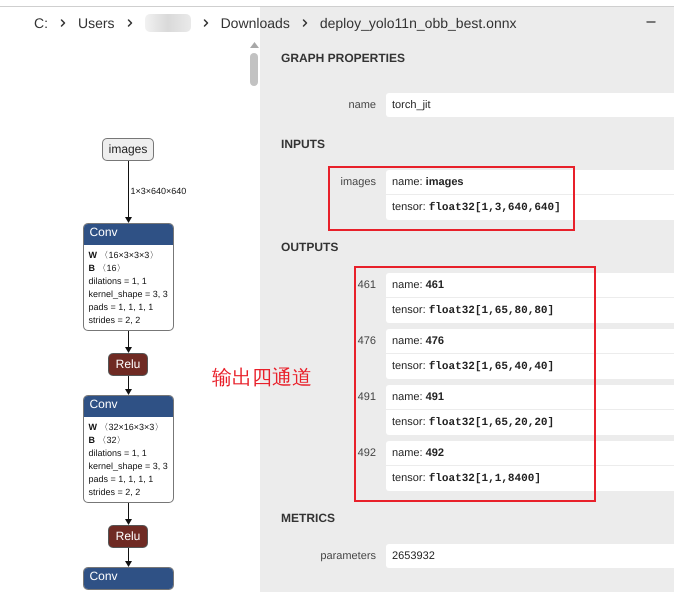  I want to click on breadcrumb-item: Downloads, so click(255, 23).